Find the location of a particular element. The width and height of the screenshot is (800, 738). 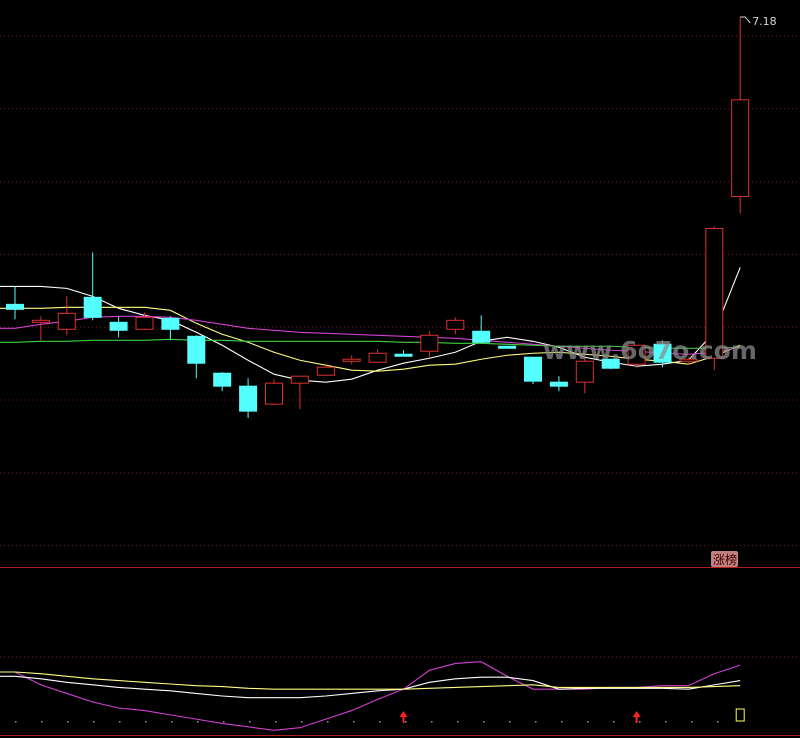

rank-badge-label: 涨榜 is located at coordinates (725, 559).